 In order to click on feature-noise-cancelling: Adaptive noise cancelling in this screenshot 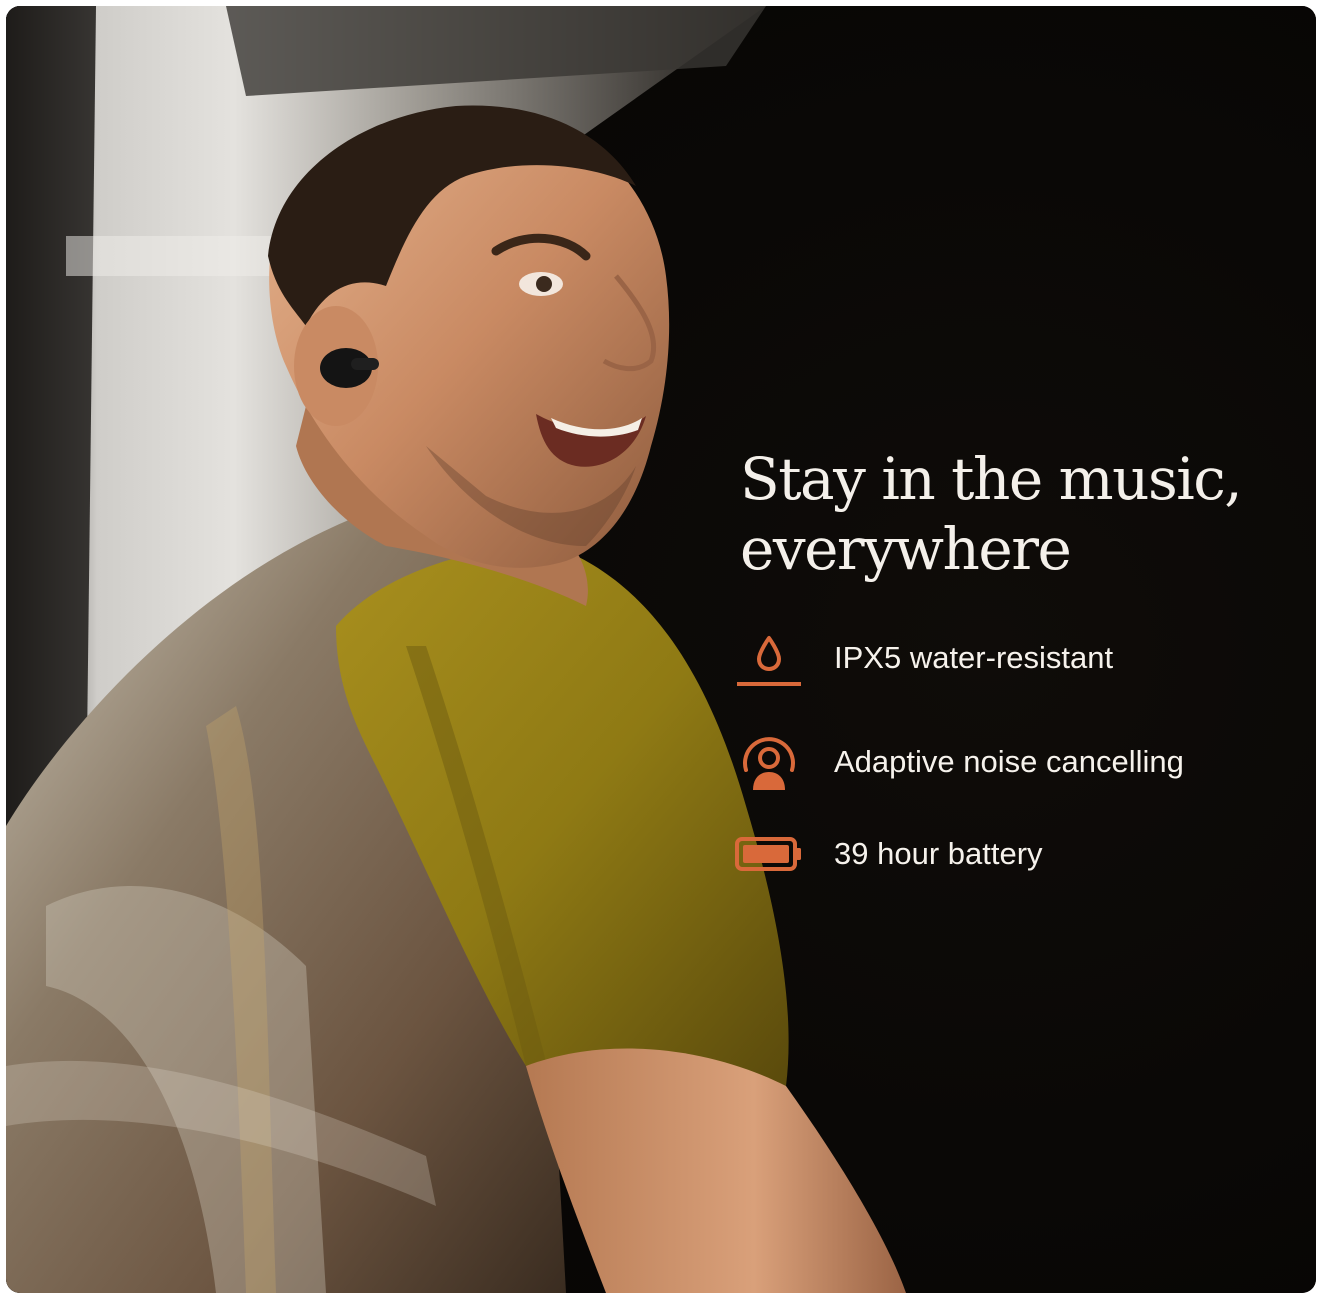, I will do `click(1019, 762)`.